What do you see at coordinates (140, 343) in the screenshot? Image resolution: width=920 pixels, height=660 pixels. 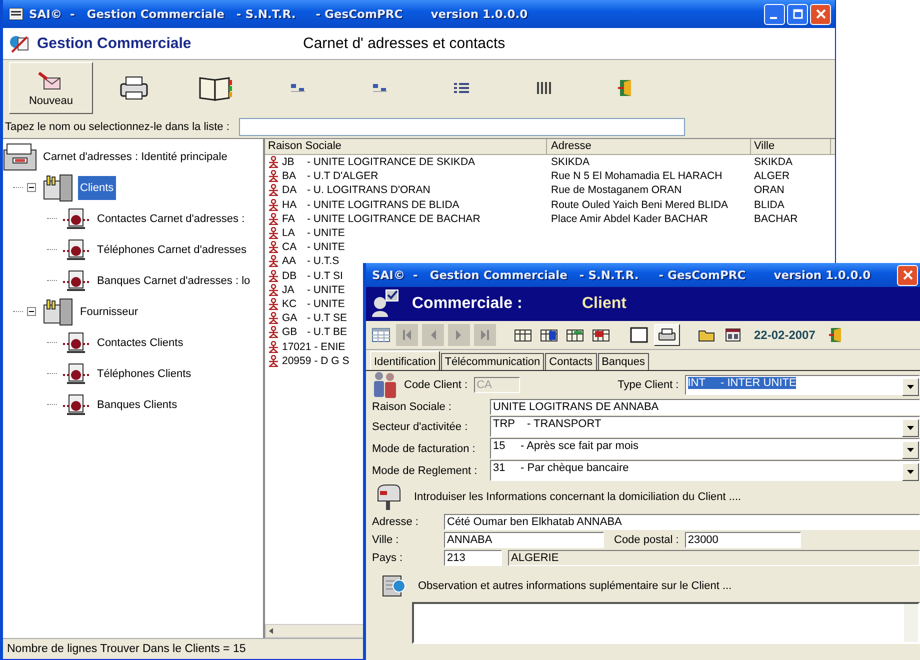 I see `tree-item: Contactes Clients` at bounding box center [140, 343].